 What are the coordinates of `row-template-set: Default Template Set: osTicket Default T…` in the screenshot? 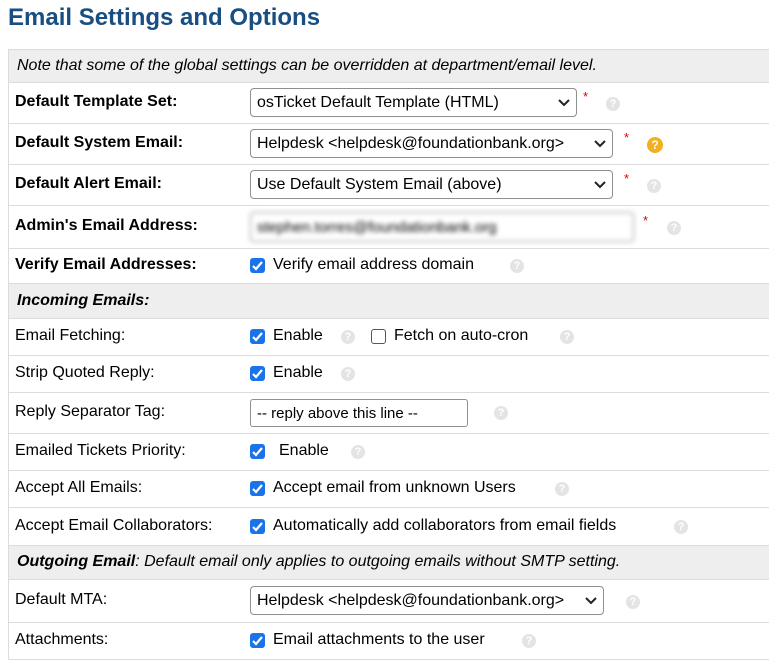 It's located at (389, 103).